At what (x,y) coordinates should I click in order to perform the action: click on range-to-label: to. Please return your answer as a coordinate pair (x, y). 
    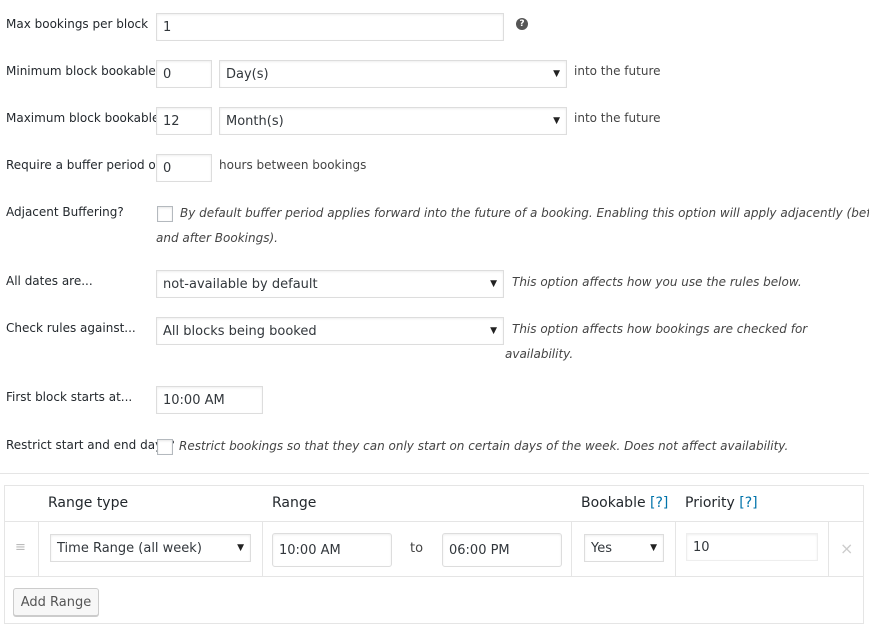
    Looking at the image, I should click on (417, 548).